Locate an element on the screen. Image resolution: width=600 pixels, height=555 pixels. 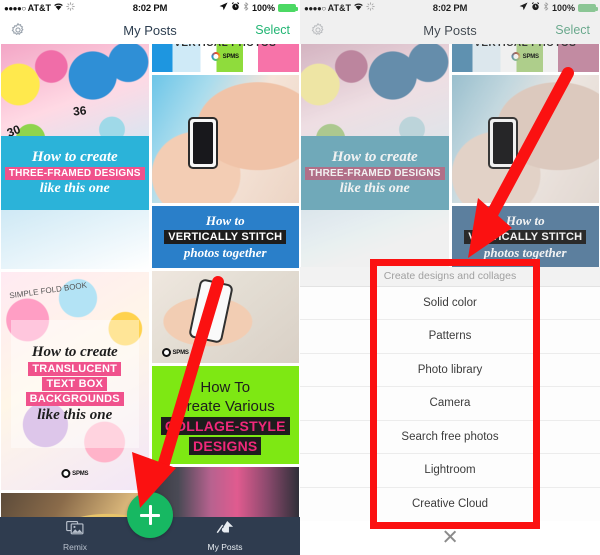
status-bar-left: ●●●●○ AT&T 8:02 PM 100% is located at coordinates (150, 8).